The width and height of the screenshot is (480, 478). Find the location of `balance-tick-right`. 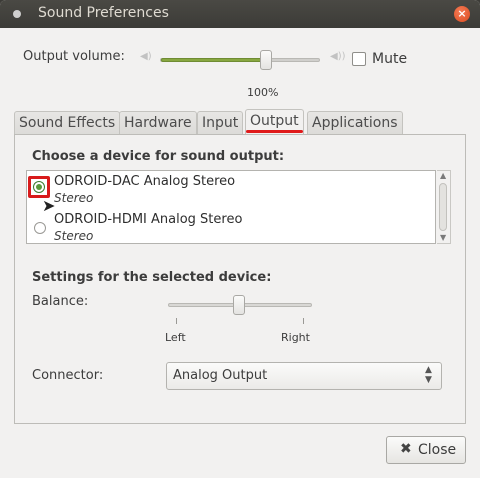

balance-tick-right is located at coordinates (303, 321).